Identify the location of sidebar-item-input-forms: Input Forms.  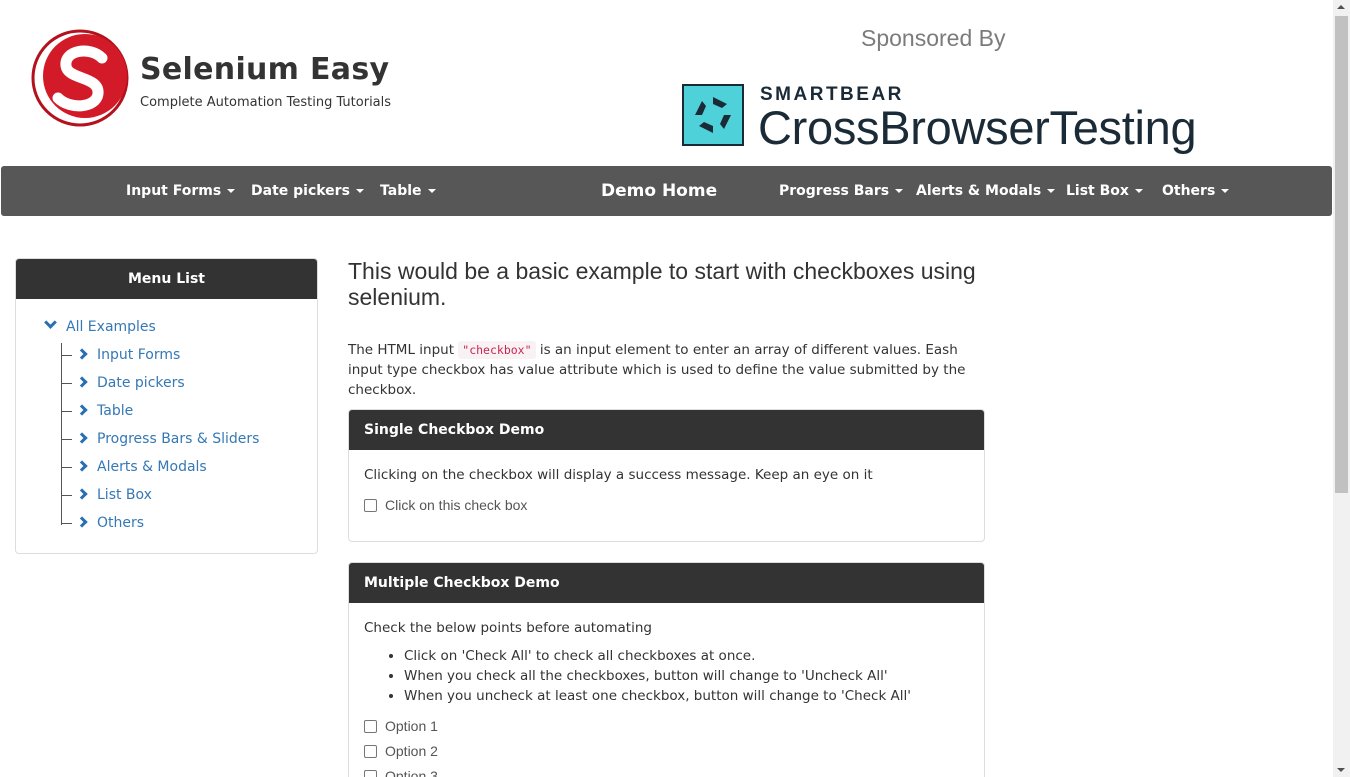
(121, 361).